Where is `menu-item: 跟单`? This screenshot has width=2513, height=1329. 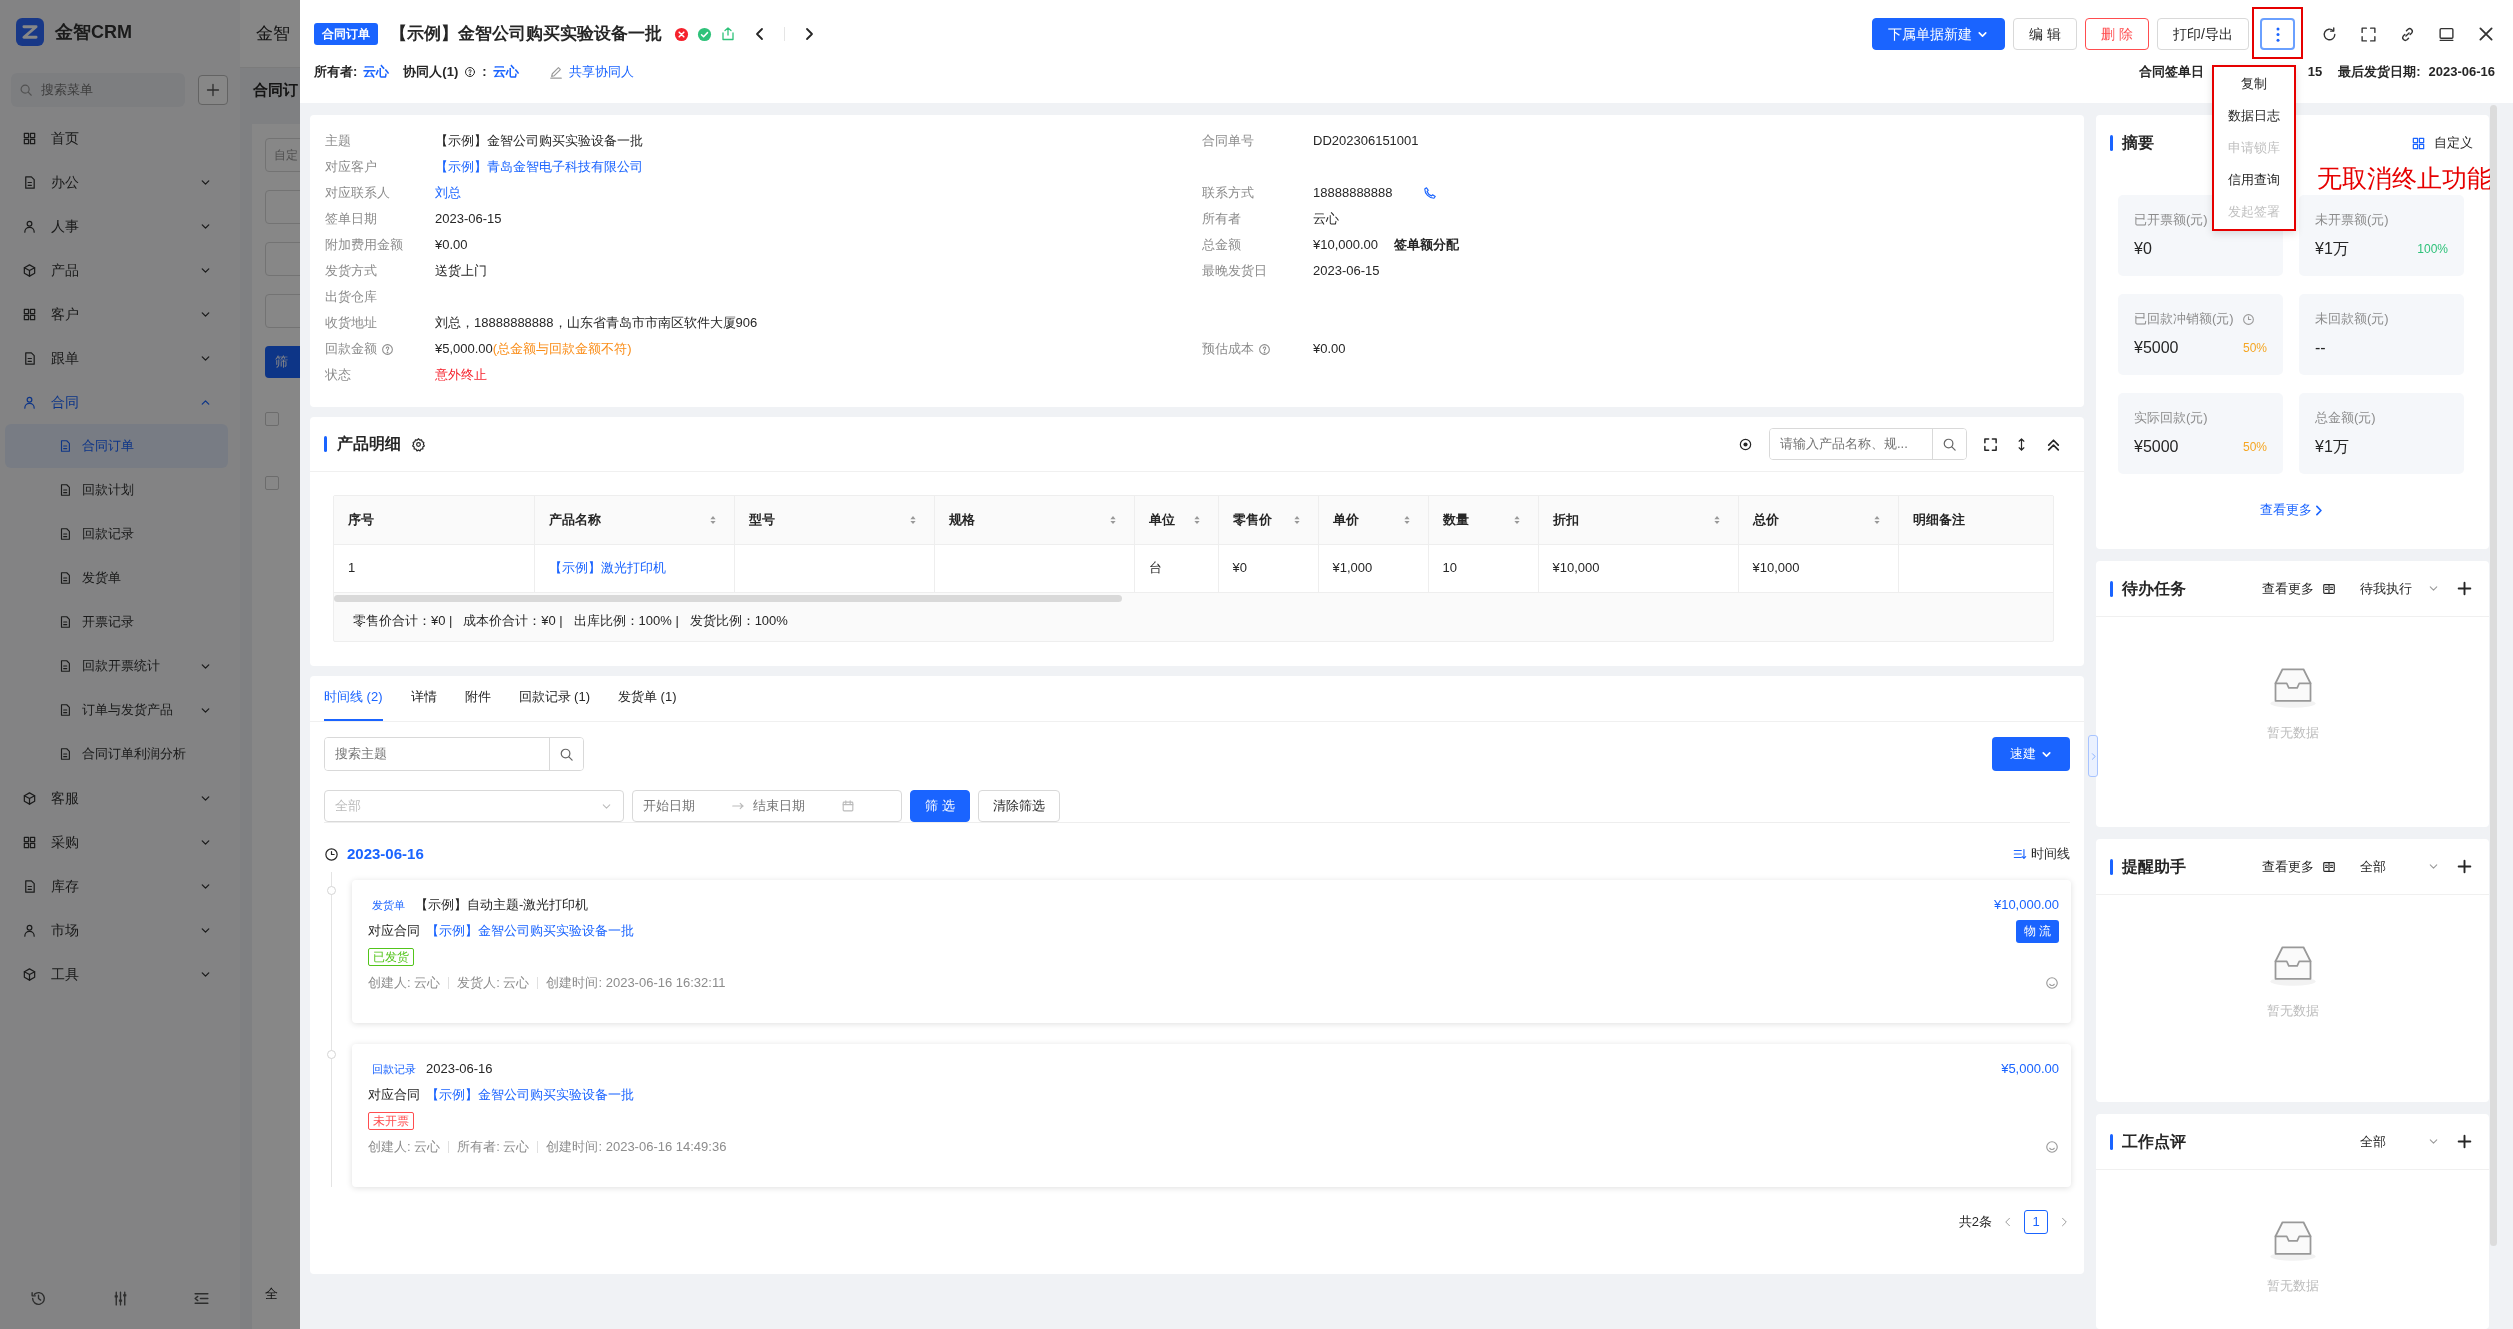 menu-item: 跟单 is located at coordinates (120, 358).